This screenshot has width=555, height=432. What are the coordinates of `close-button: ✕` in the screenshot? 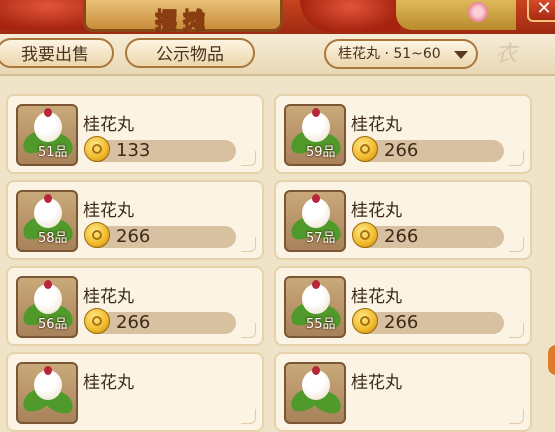 It's located at (541, 11).